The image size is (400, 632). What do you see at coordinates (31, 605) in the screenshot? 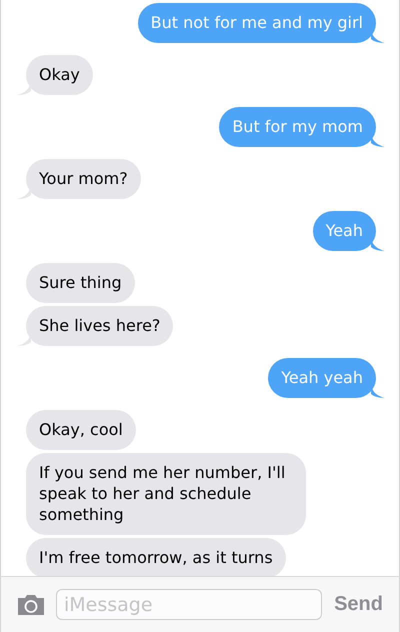
I see `camera-icon` at bounding box center [31, 605].